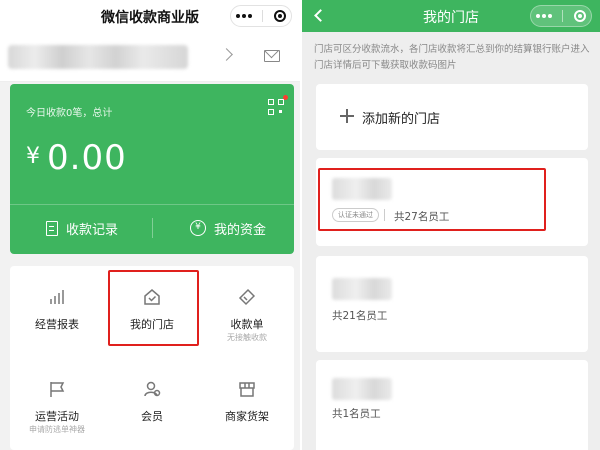 The height and width of the screenshot is (450, 600). I want to click on grid-item-label: 会员, so click(152, 416).